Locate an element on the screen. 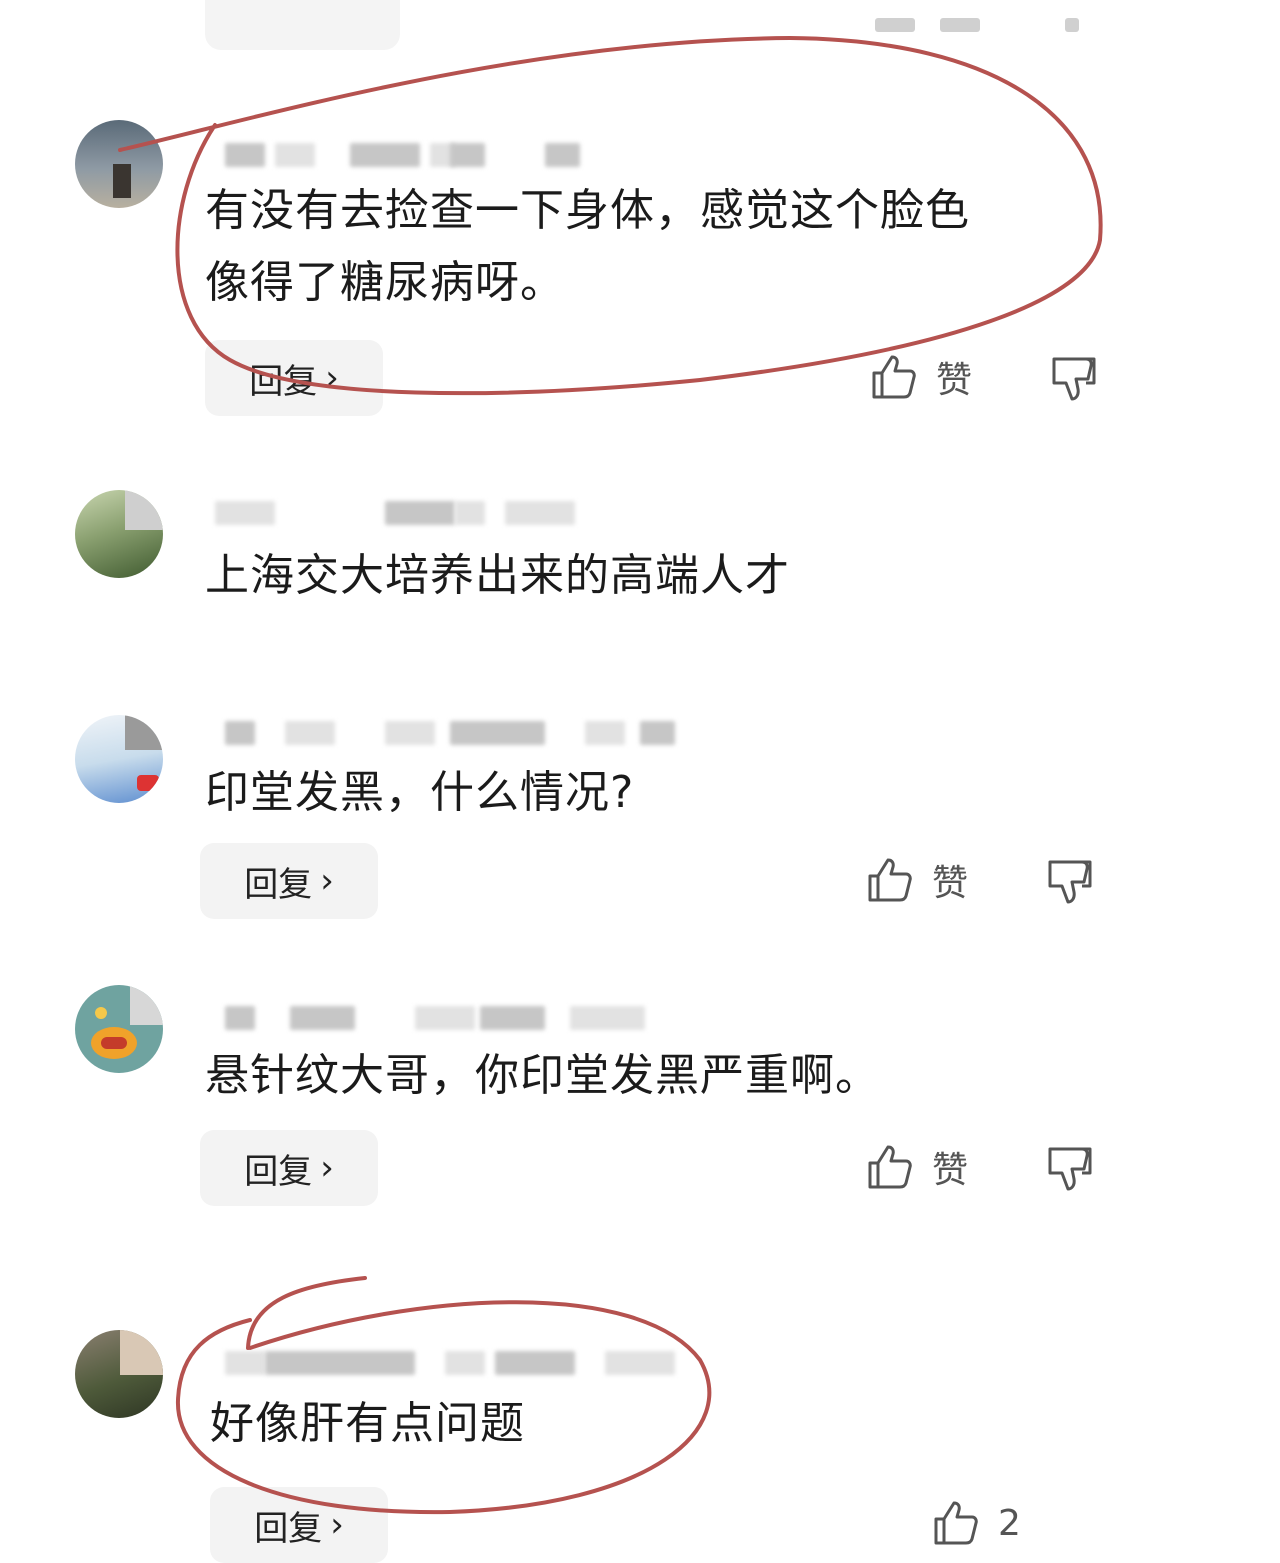 This screenshot has height=1563, width=1280. previous-comment-fragment is located at coordinates (640, 25).